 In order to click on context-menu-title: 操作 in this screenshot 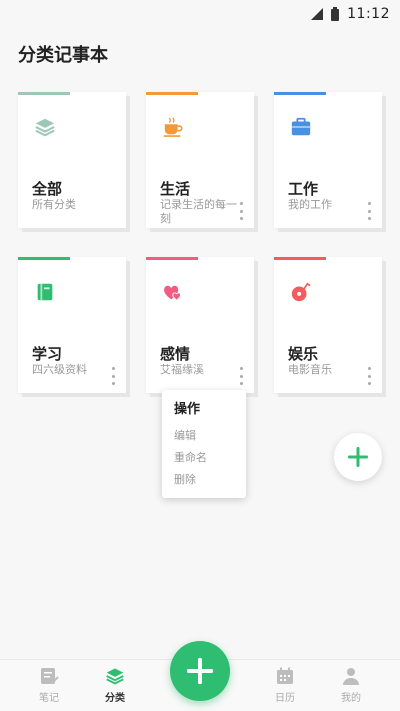, I will do `click(187, 409)`.